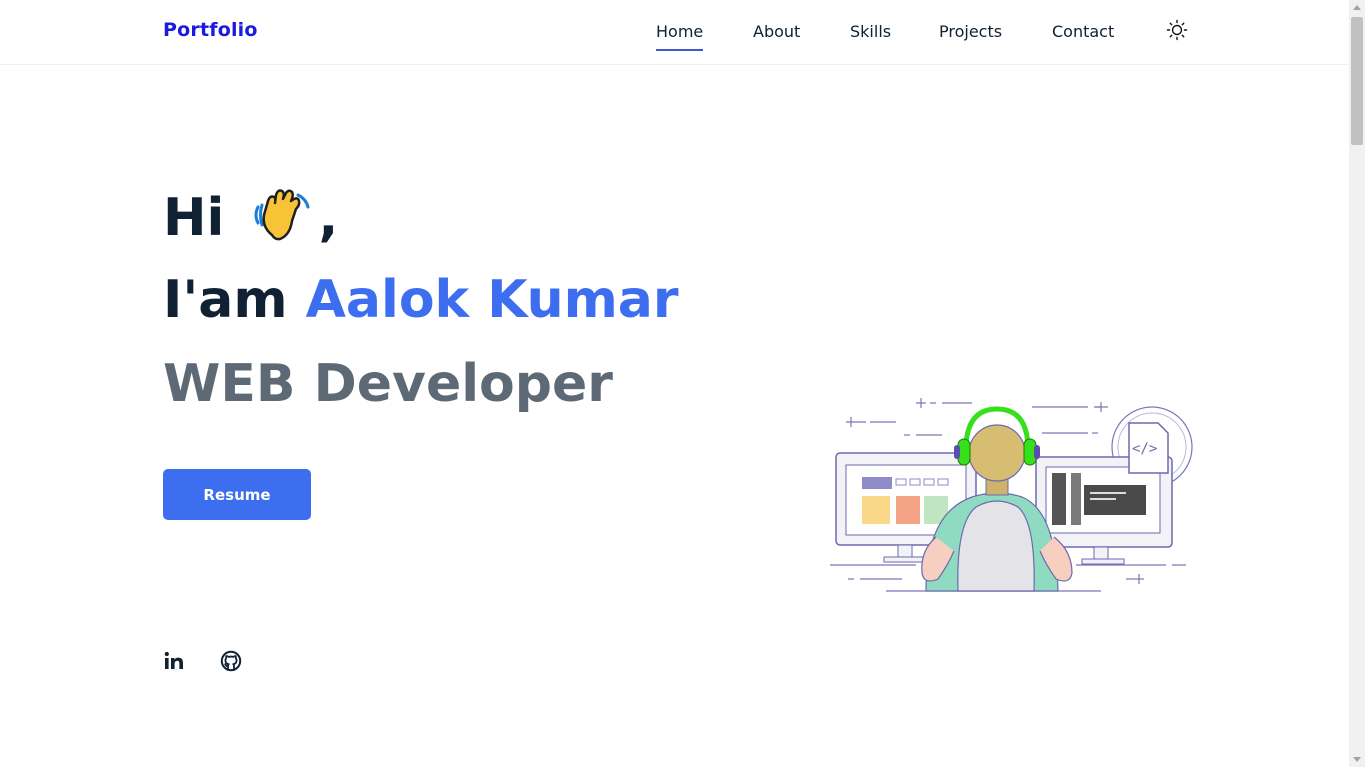 Image resolution: width=1365 pixels, height=767 pixels. What do you see at coordinates (1083, 35) in the screenshot?
I see `nav-contact: Contact` at bounding box center [1083, 35].